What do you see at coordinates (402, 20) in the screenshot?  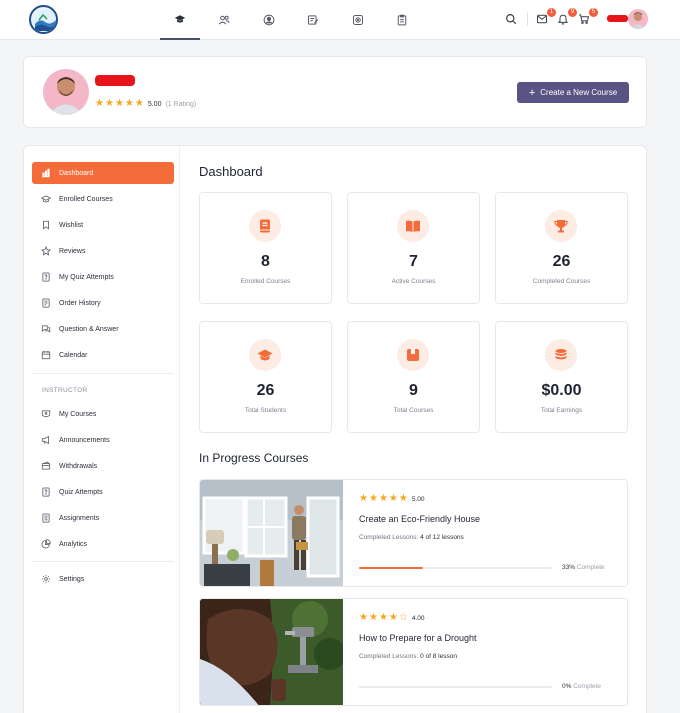 I see `nav-clipboard-icon` at bounding box center [402, 20].